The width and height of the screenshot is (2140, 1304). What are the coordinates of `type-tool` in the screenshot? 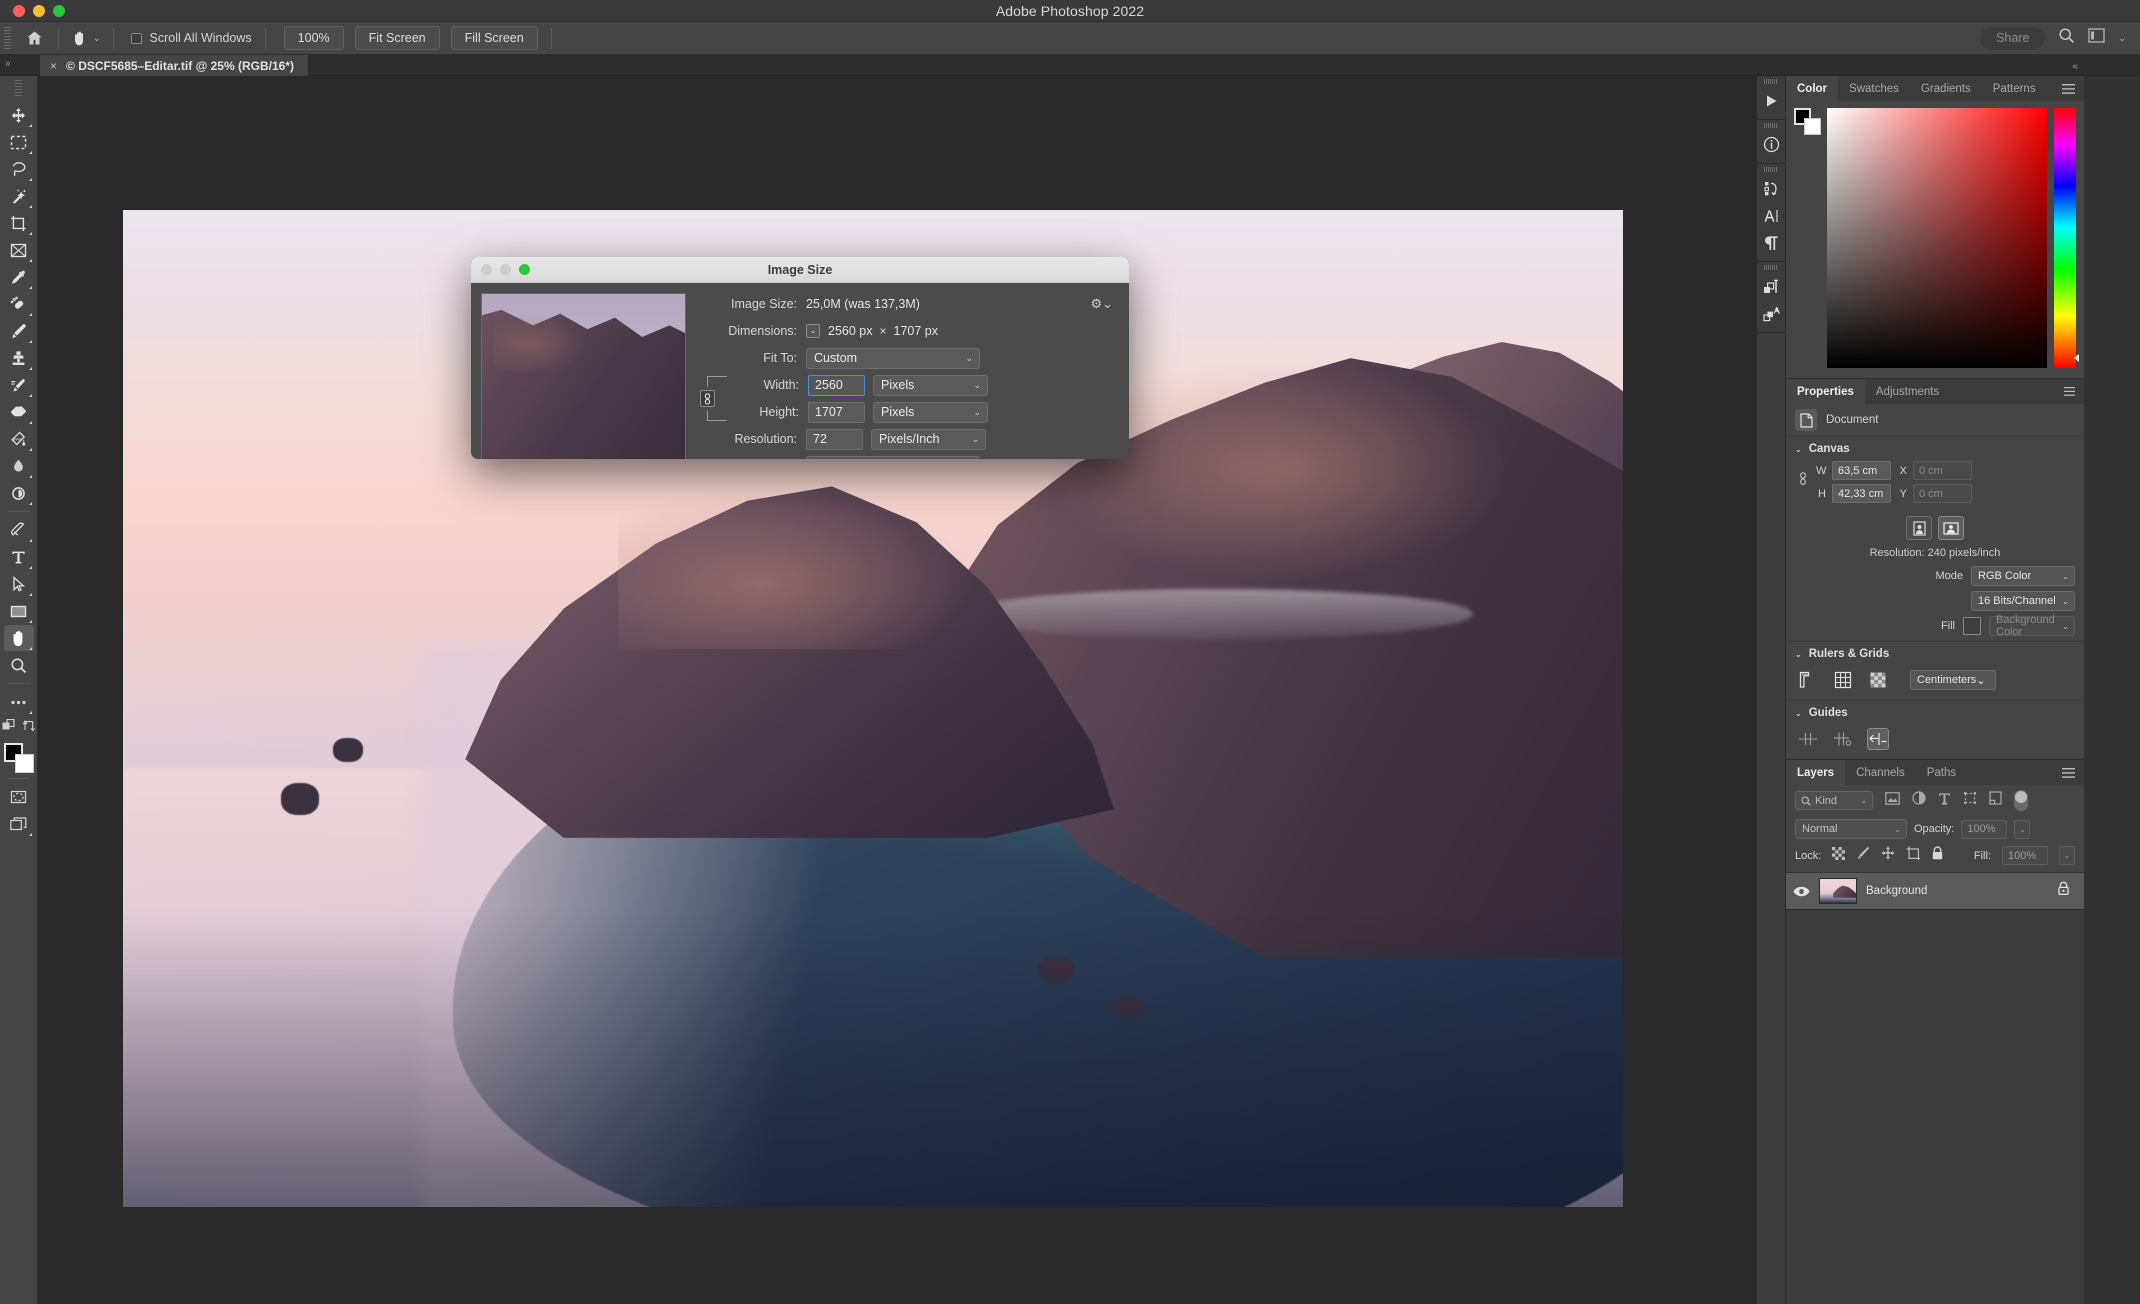 It's located at (19, 557).